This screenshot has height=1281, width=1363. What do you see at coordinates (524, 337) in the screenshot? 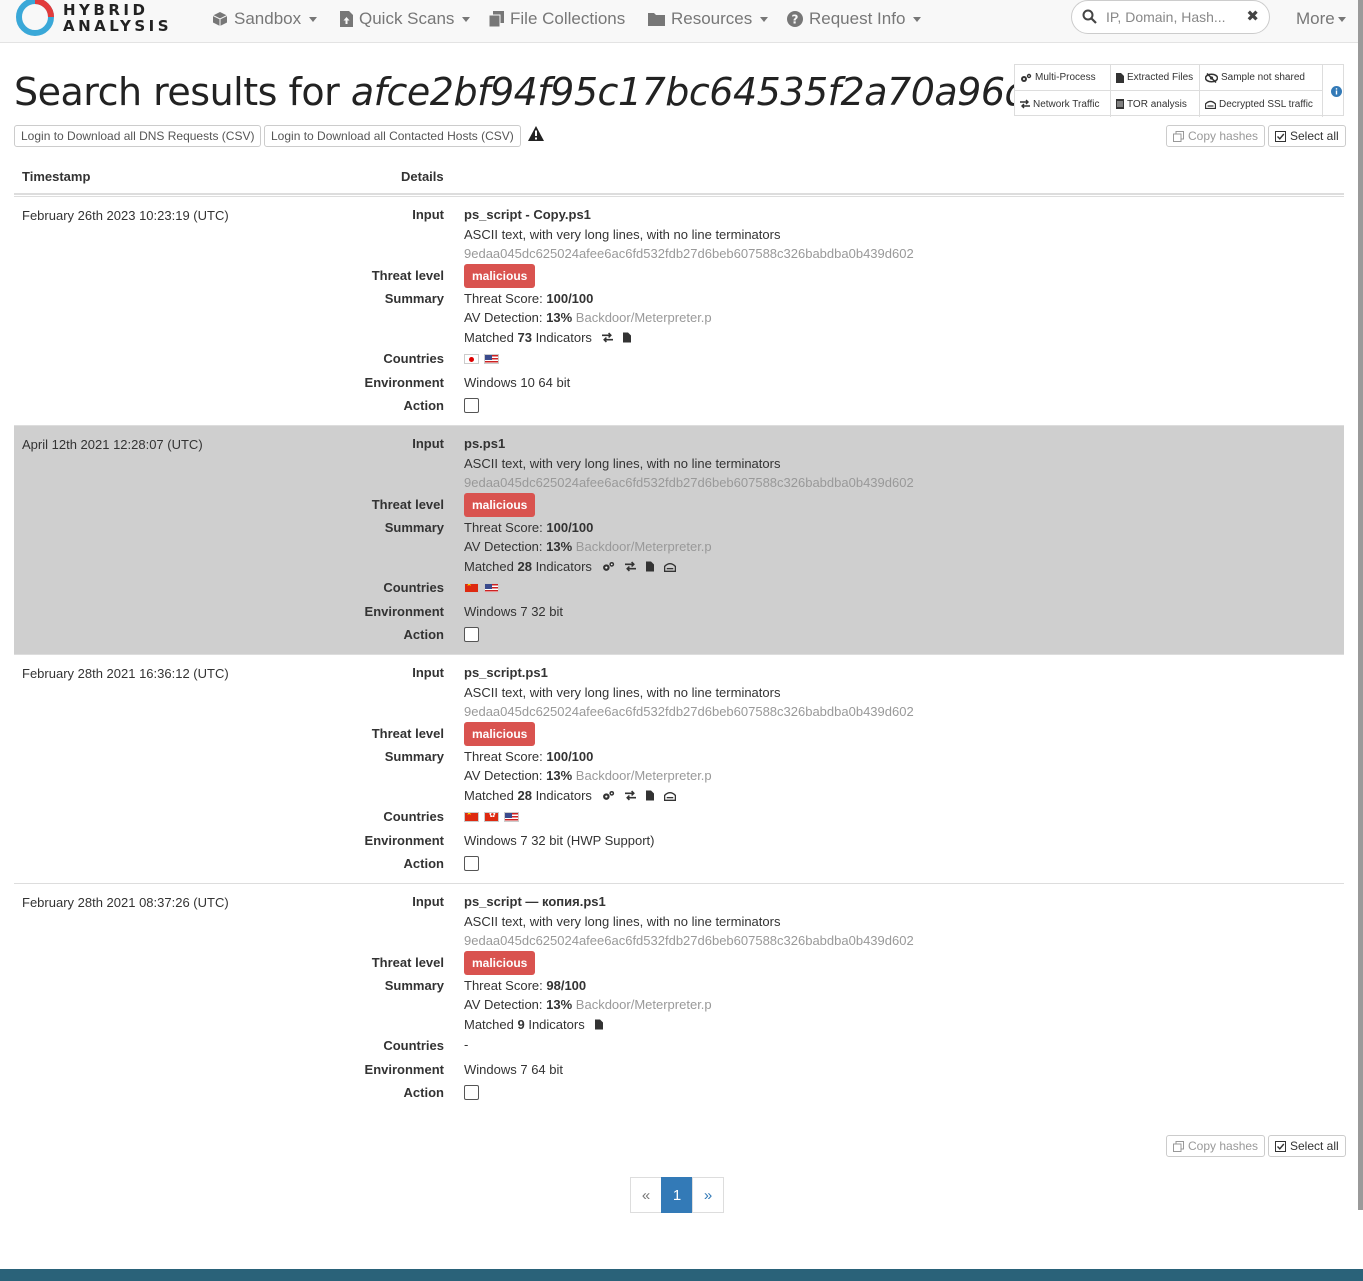
I see `matched-count: 73` at bounding box center [524, 337].